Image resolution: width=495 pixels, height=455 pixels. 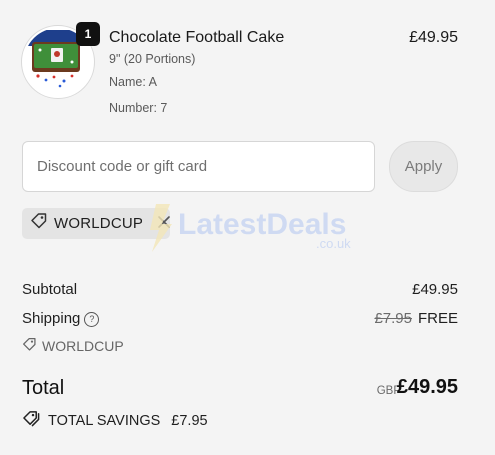 I want to click on product-title: Chocolate Football Cake, so click(x=197, y=37).